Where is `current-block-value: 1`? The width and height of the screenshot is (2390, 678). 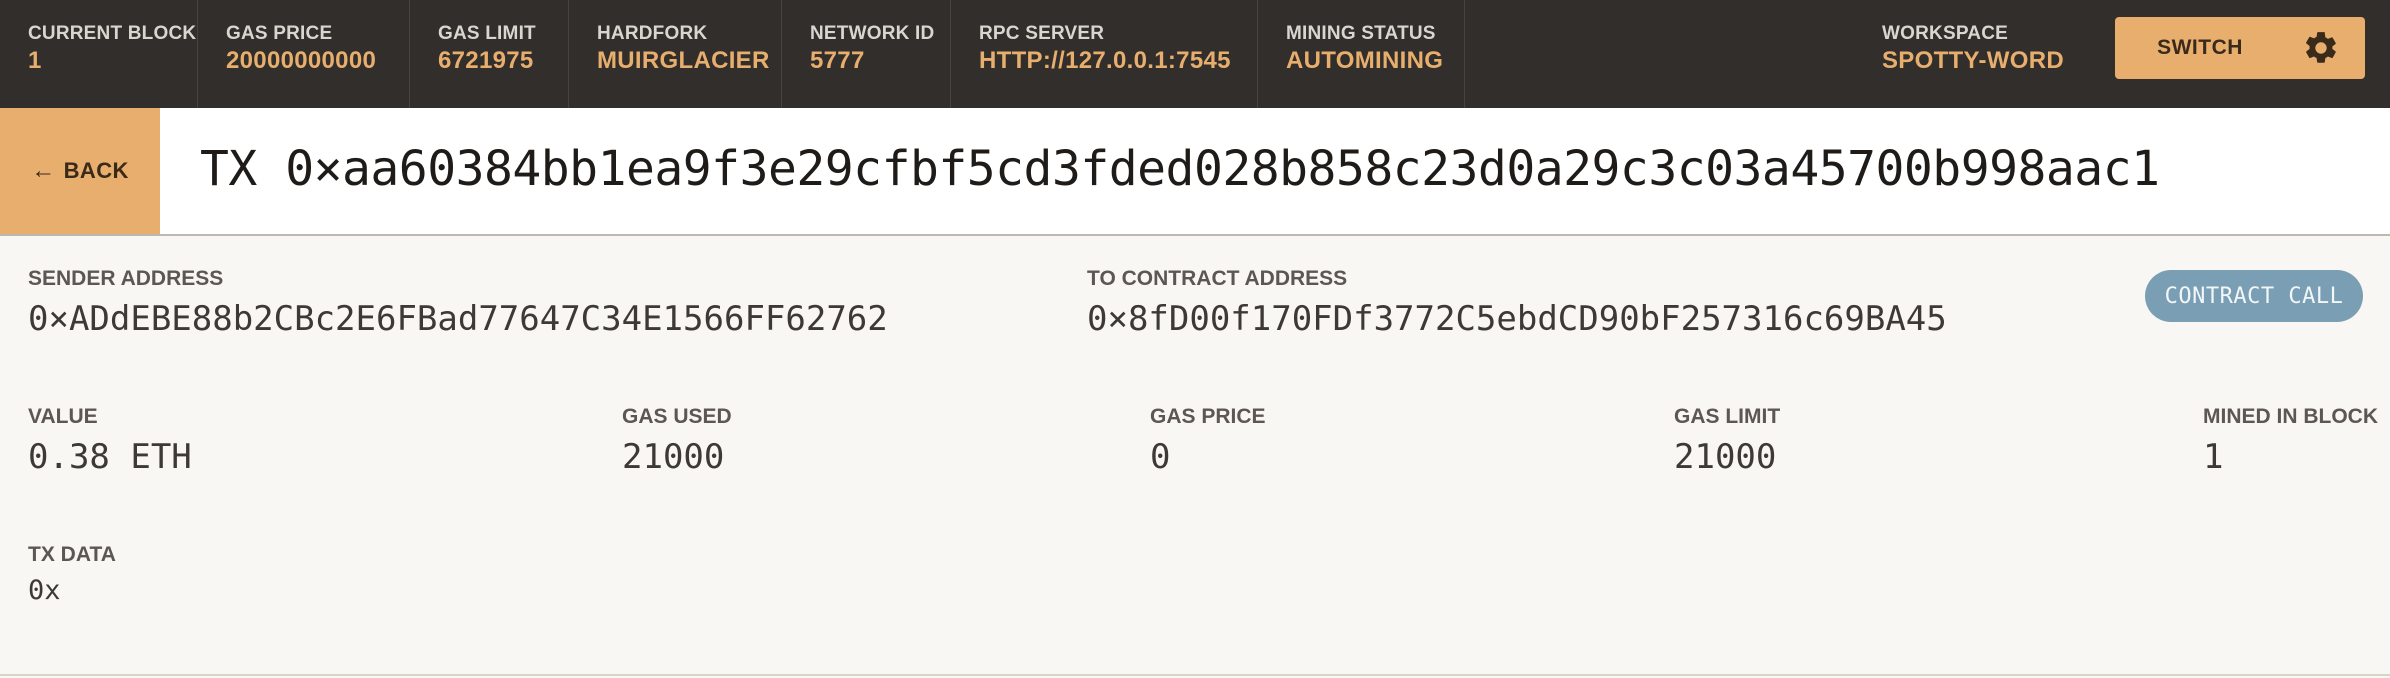 current-block-value: 1 is located at coordinates (35, 60).